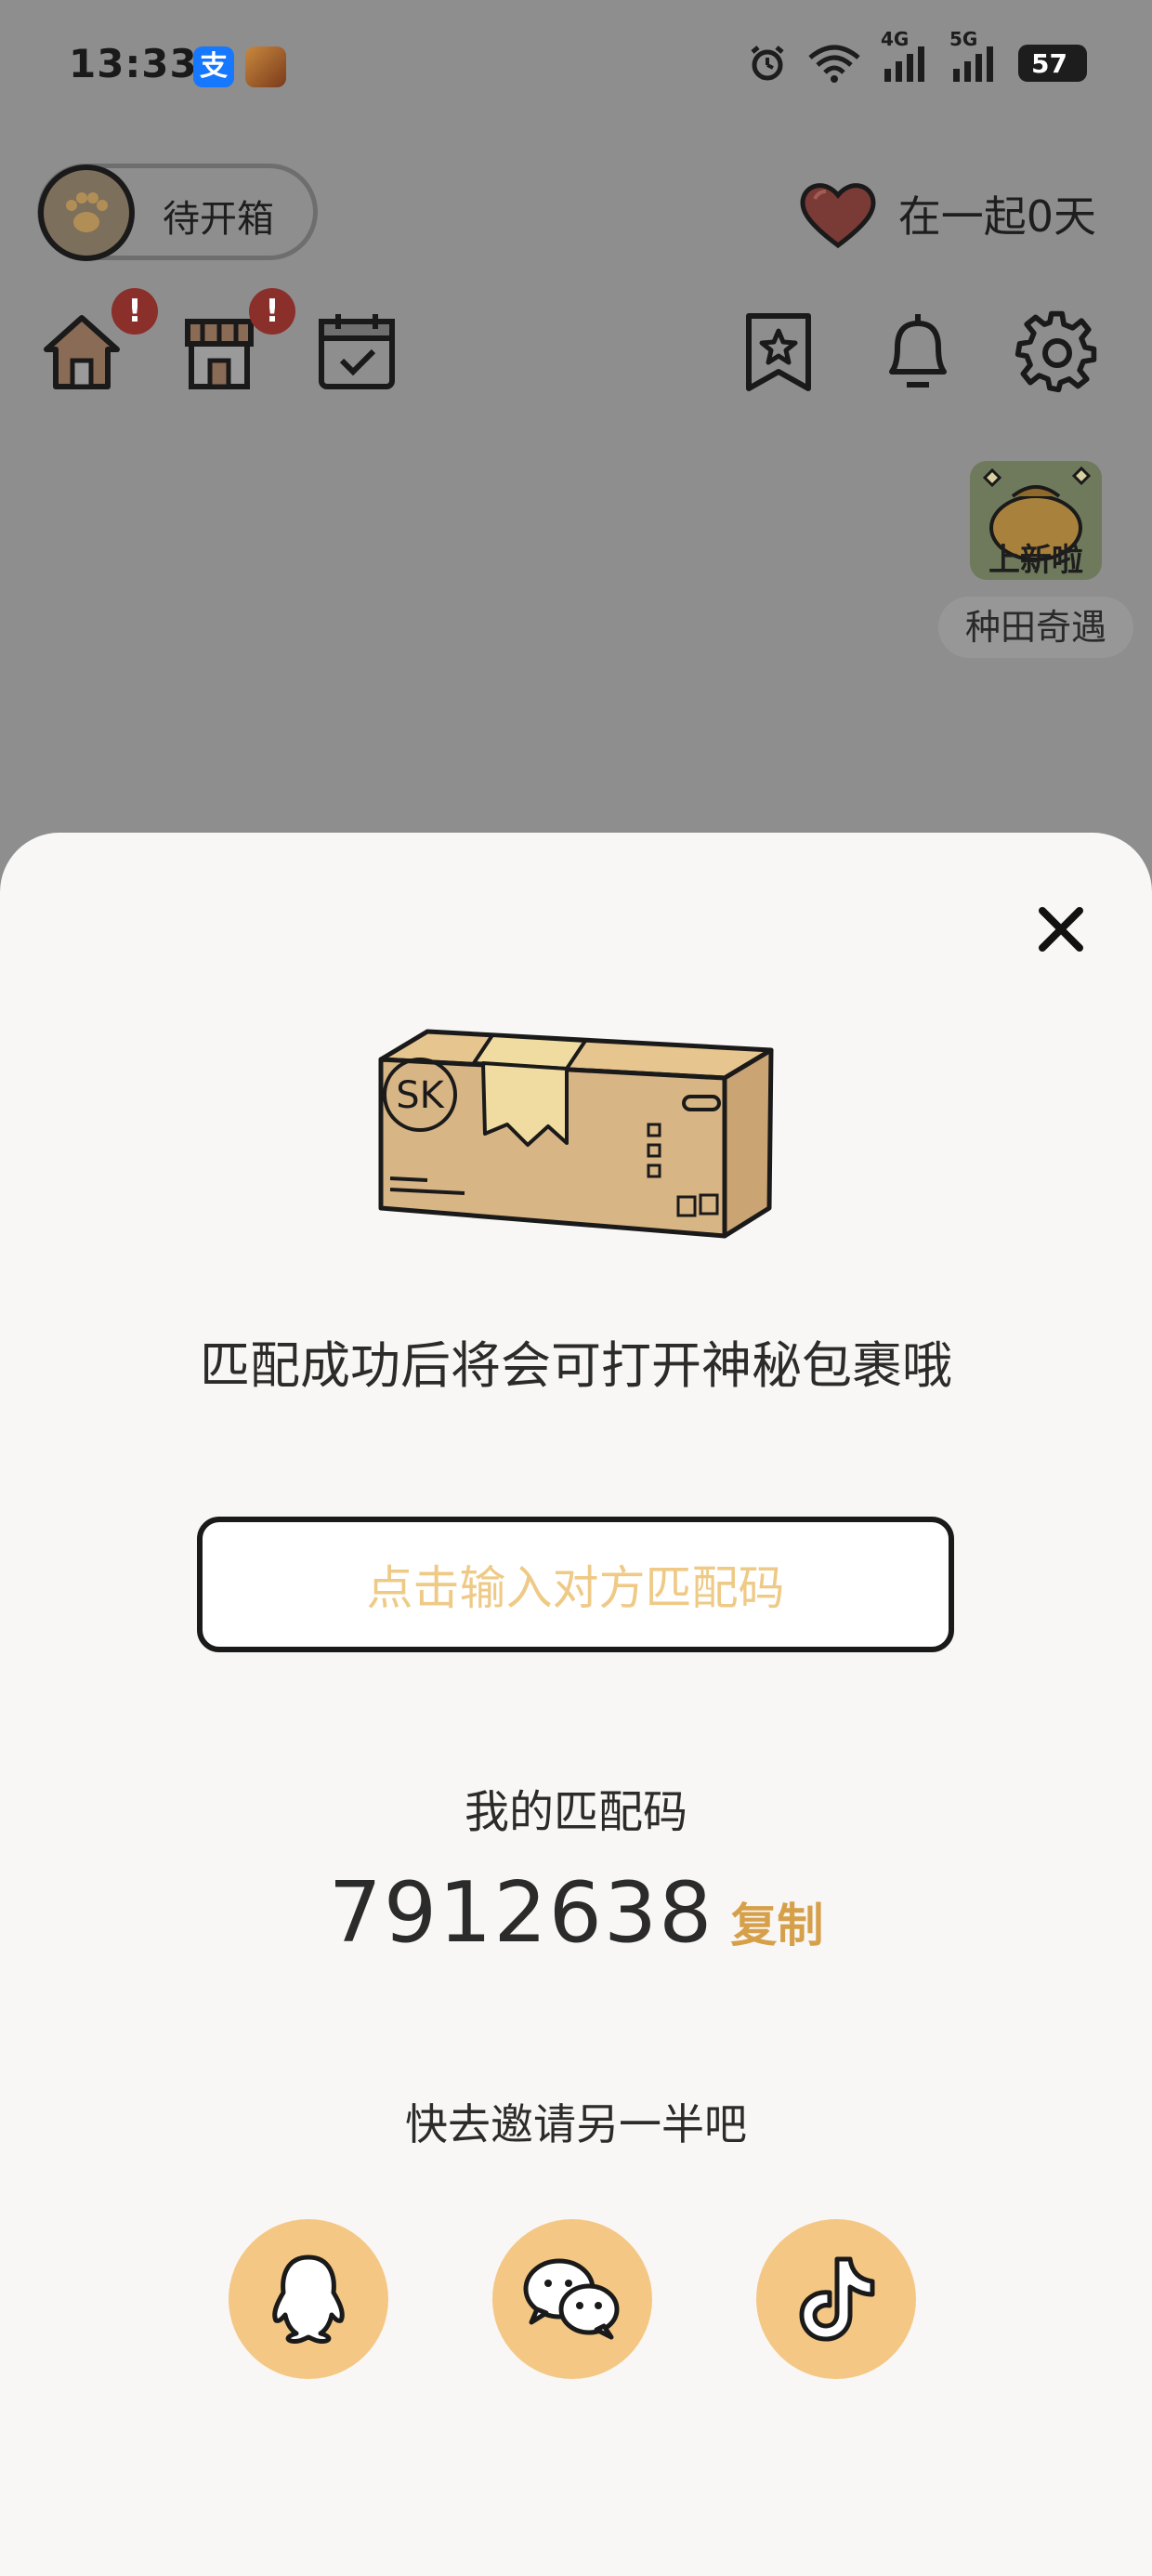  I want to click on network-4g-label: 4G, so click(895, 39).